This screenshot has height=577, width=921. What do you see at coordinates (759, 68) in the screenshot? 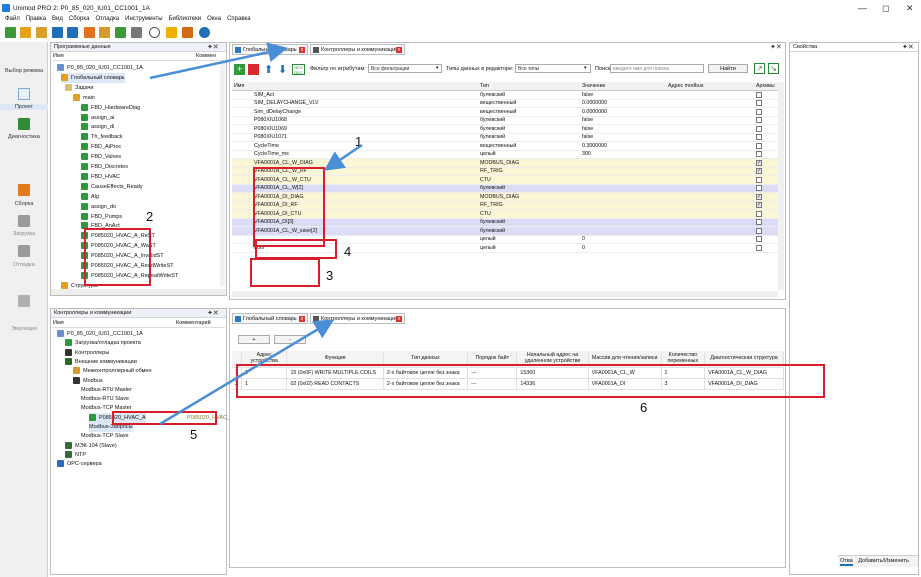
I see `export-icon: ↗` at bounding box center [759, 68].